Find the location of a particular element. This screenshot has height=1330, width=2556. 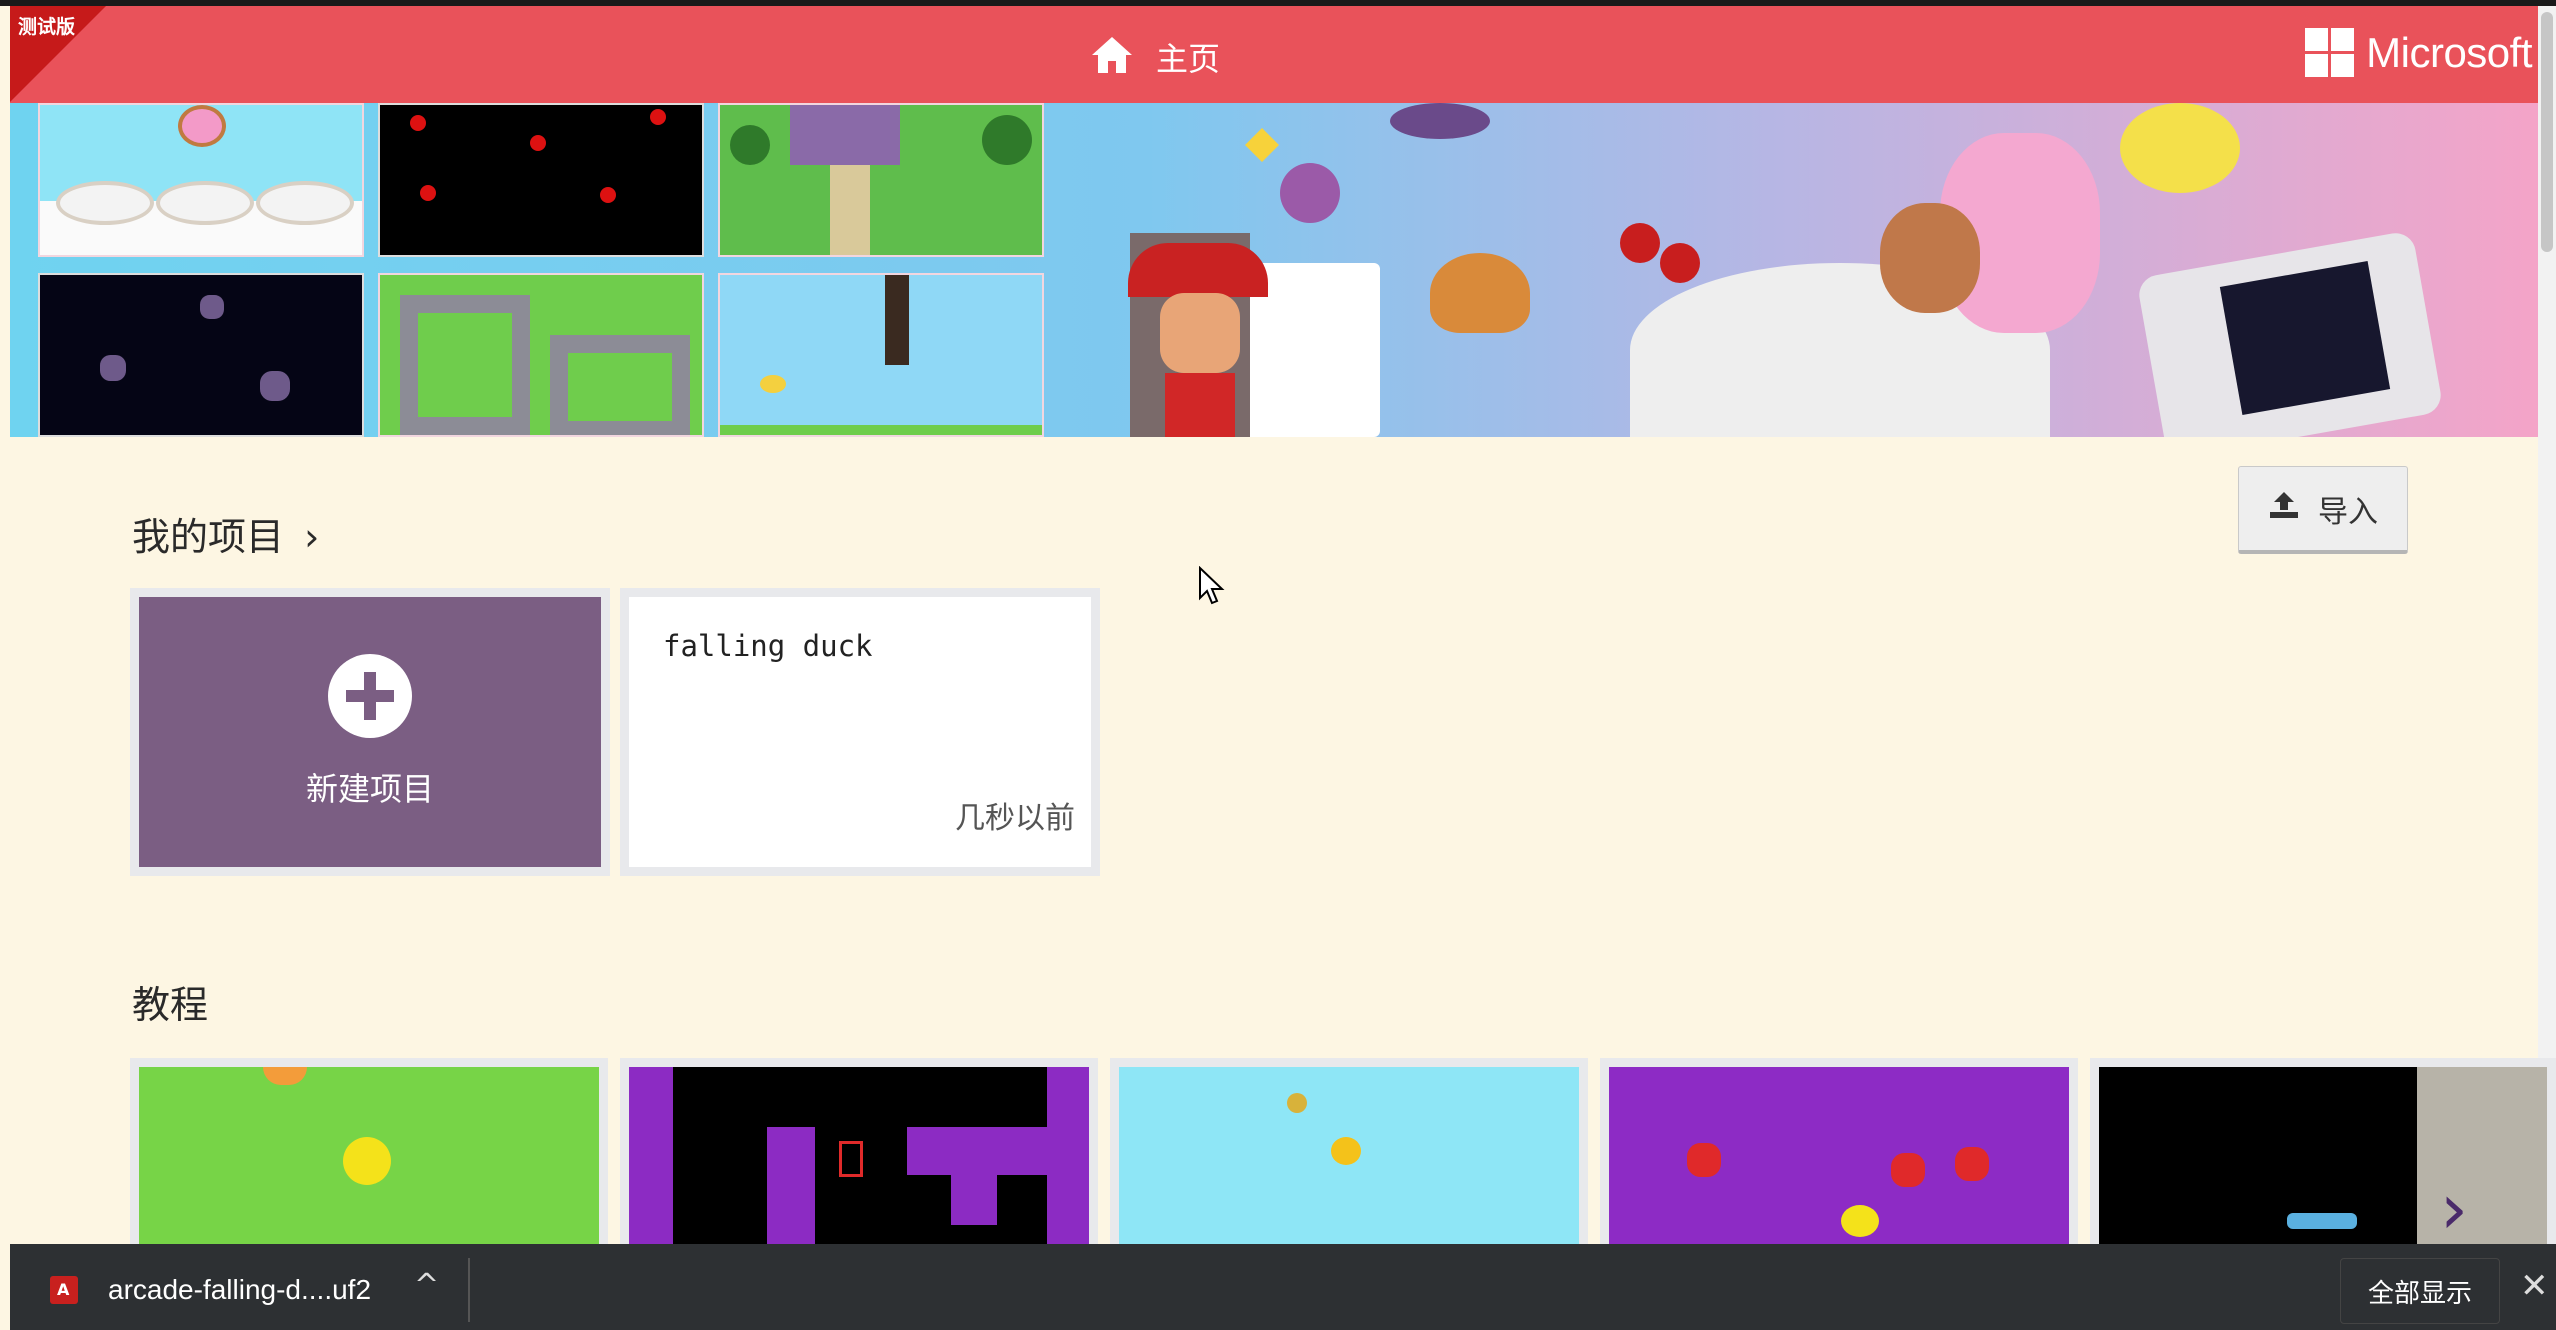

my-projects-heading: 我的项目 › is located at coordinates (225, 533).